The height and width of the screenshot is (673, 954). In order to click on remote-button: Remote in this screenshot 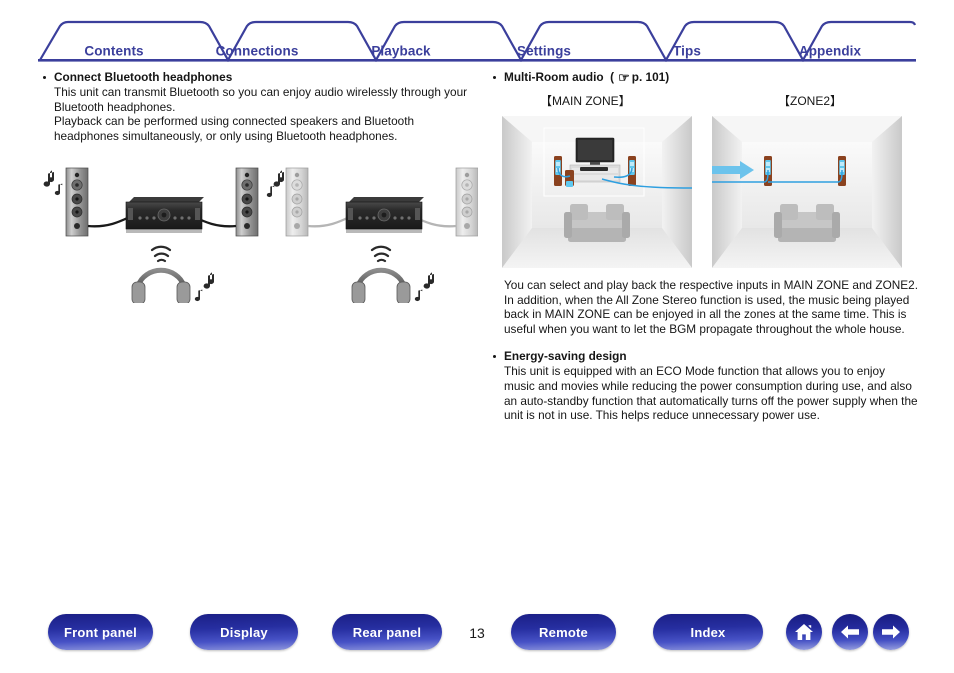, I will do `click(563, 632)`.